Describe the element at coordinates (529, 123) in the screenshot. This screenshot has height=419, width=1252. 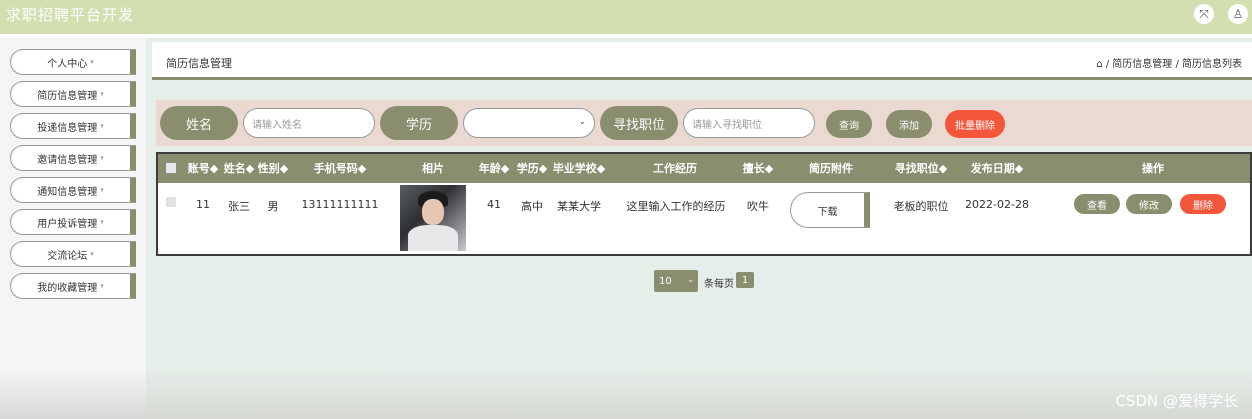
I see `education-select: ⌄` at that location.